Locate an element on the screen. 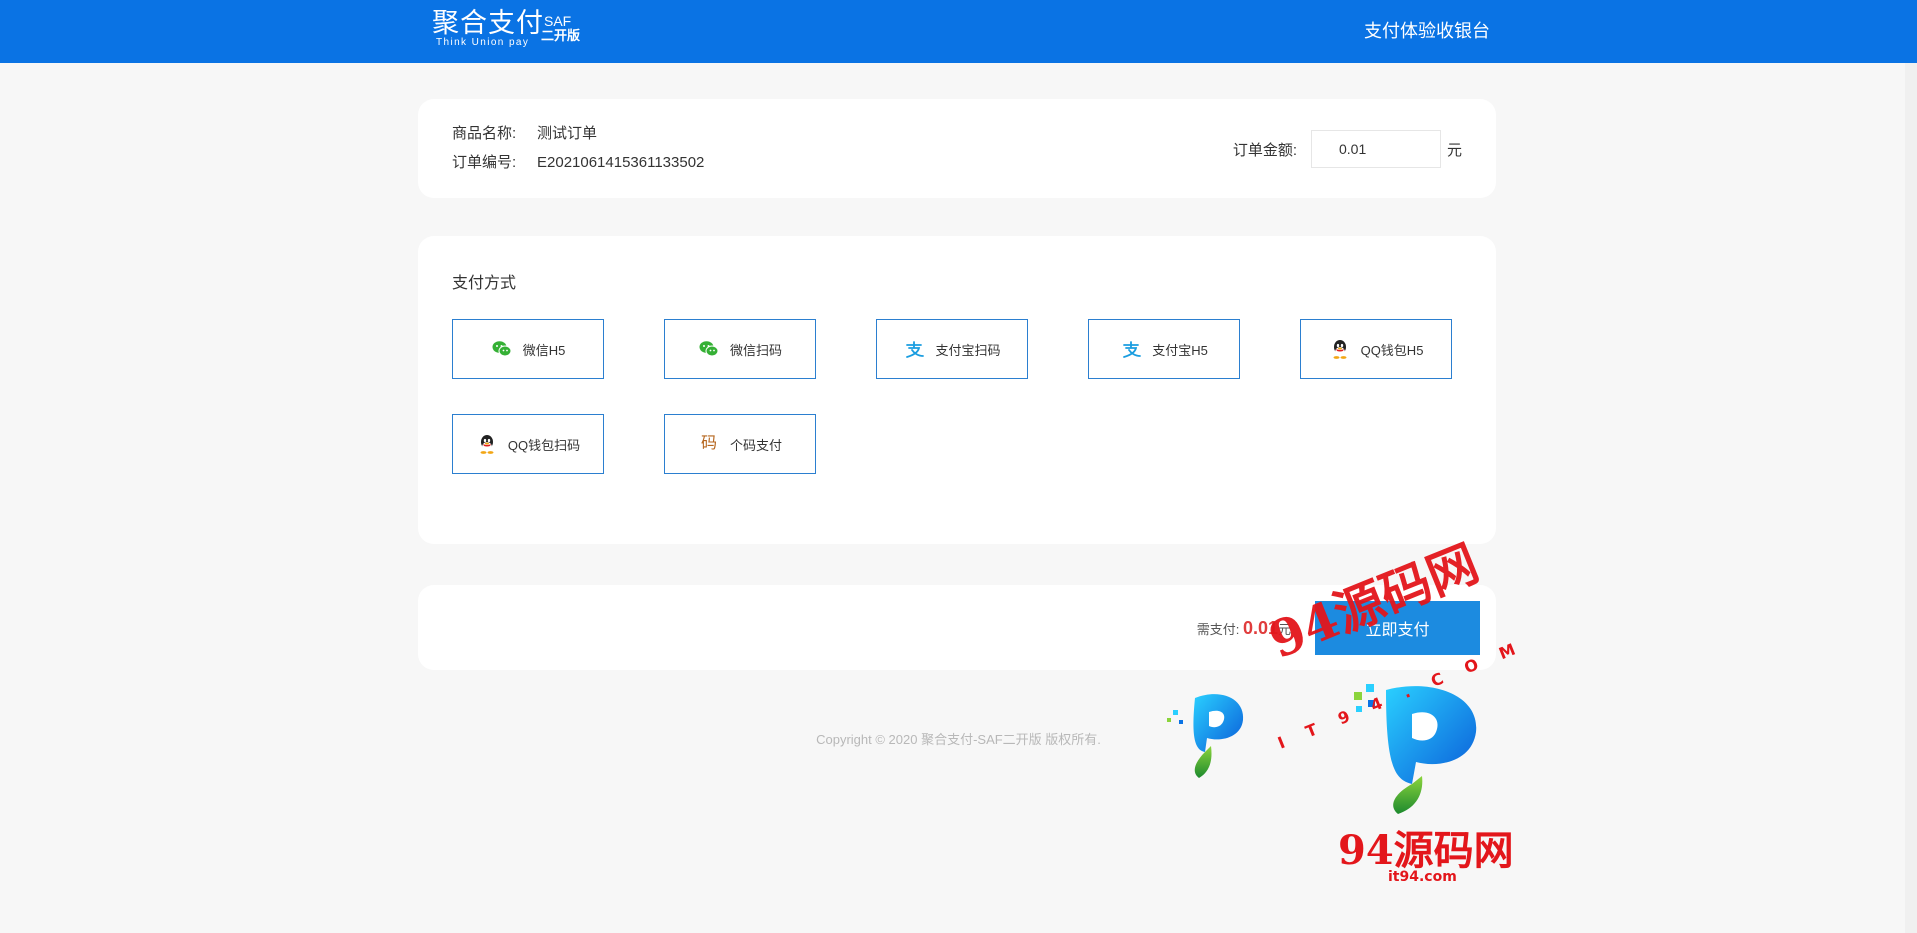  logo-main-text: 聚合支付 is located at coordinates (488, 23).